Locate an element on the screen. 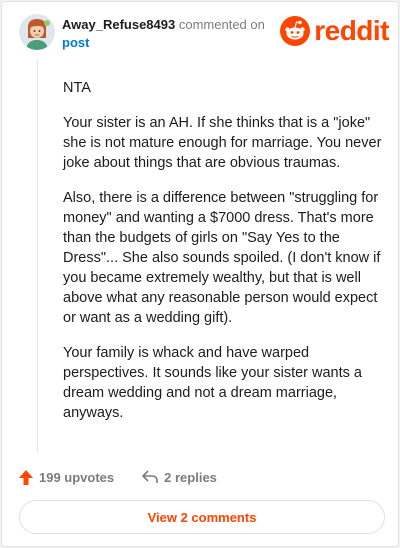 Image resolution: width=400 pixels, height=548 pixels. user-avatar-icon is located at coordinates (37, 32).